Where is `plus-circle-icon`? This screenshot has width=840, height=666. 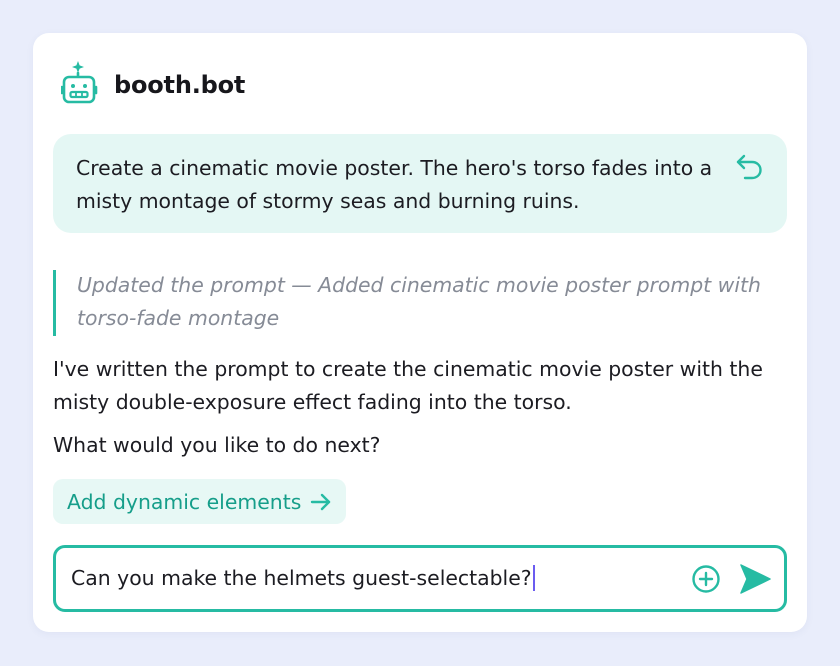 plus-circle-icon is located at coordinates (706, 579).